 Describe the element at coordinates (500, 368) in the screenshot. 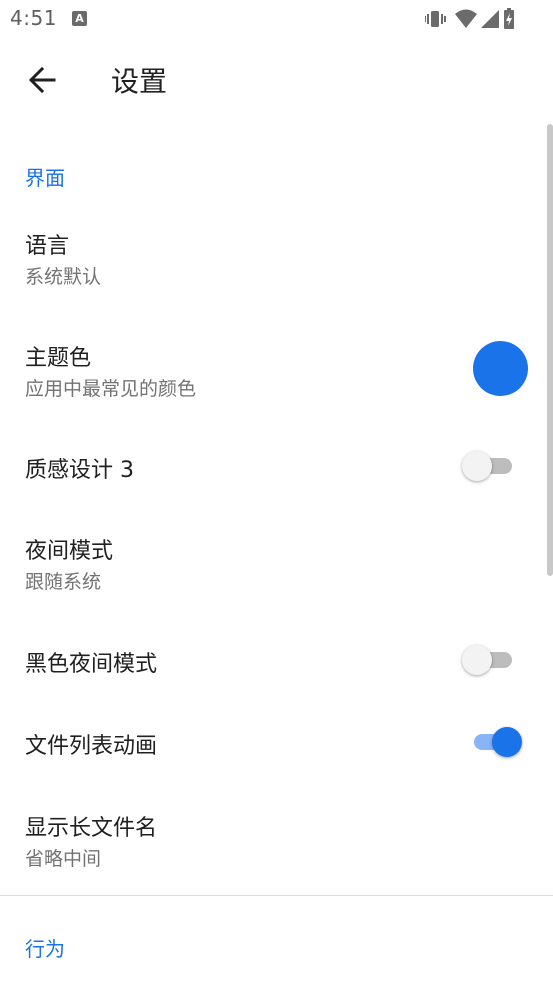

I see `theme-color-swatch` at that location.